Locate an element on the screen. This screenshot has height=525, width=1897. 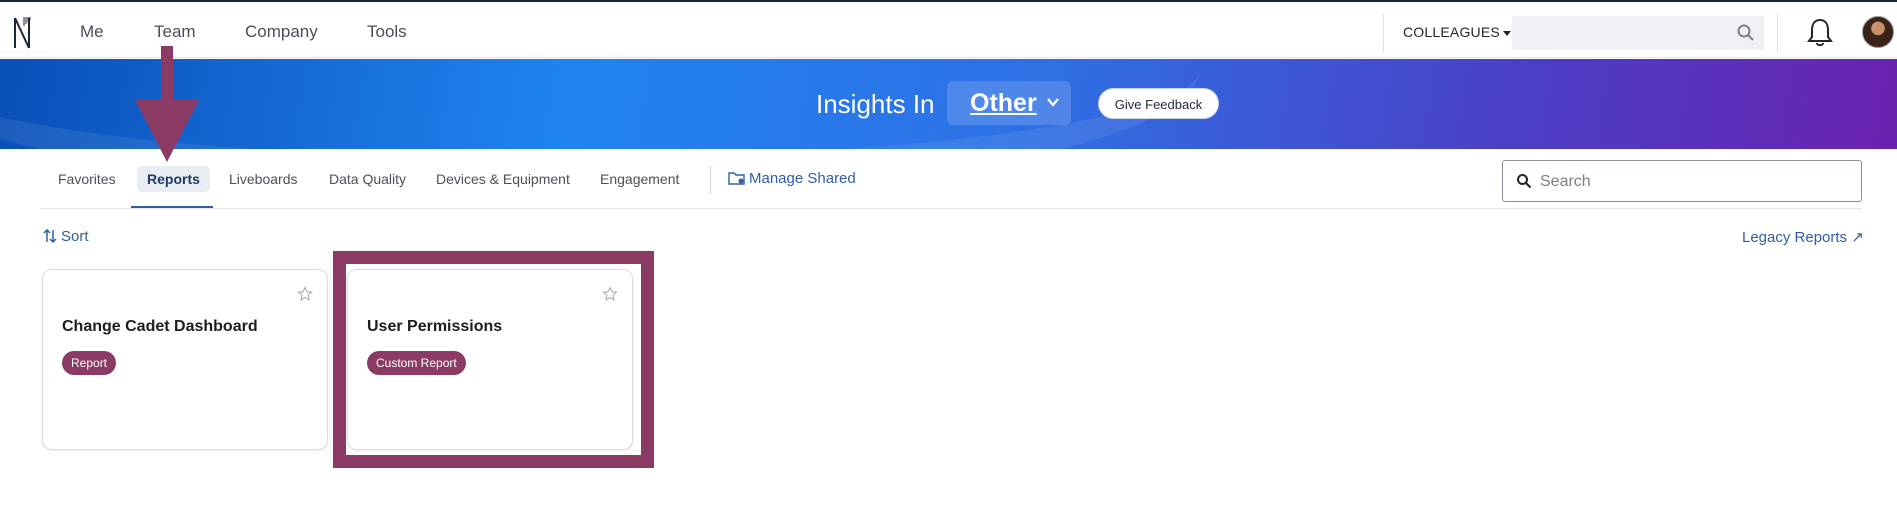
sort-button: Sort is located at coordinates (66, 236).